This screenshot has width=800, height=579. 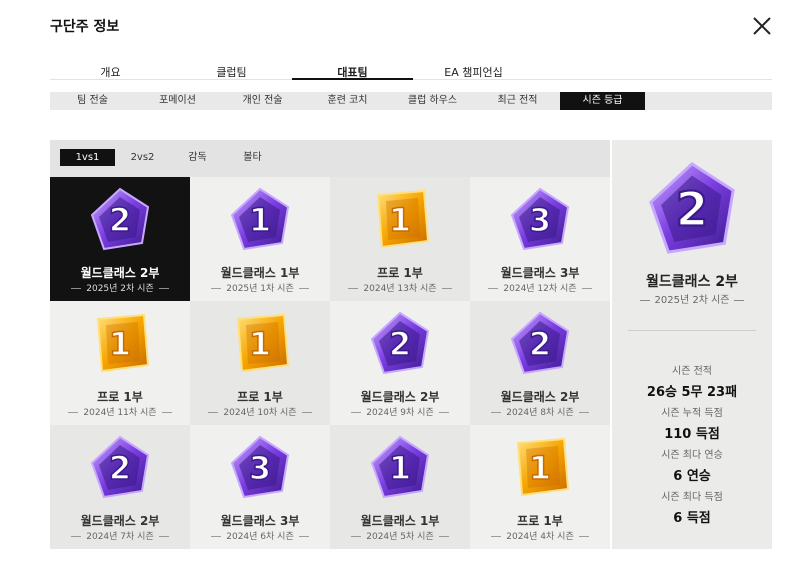 I want to click on tab-ea-championship: EA 챔피언십, so click(x=473, y=69).